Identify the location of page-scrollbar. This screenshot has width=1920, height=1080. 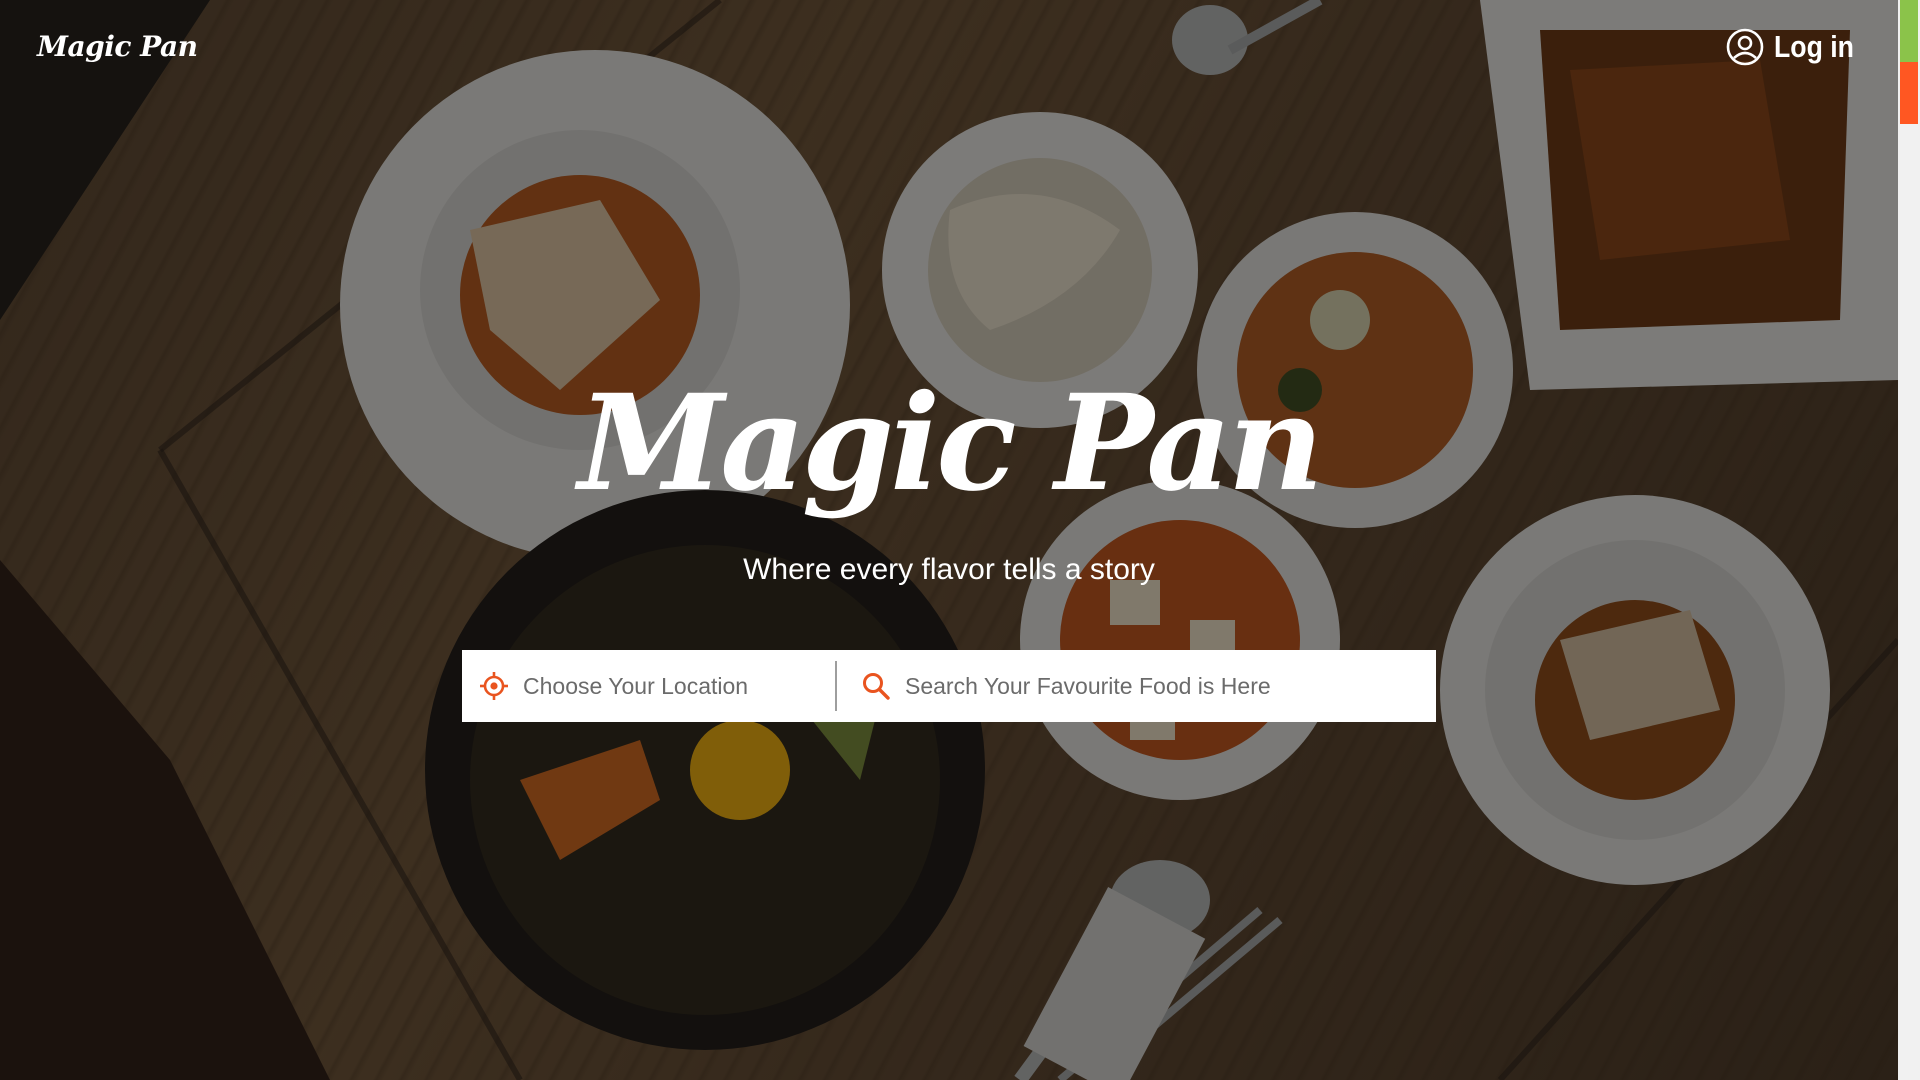
(1909, 540).